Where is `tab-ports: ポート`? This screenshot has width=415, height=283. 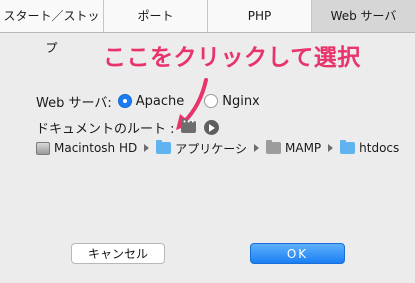
tab-ports: ポート is located at coordinates (156, 16).